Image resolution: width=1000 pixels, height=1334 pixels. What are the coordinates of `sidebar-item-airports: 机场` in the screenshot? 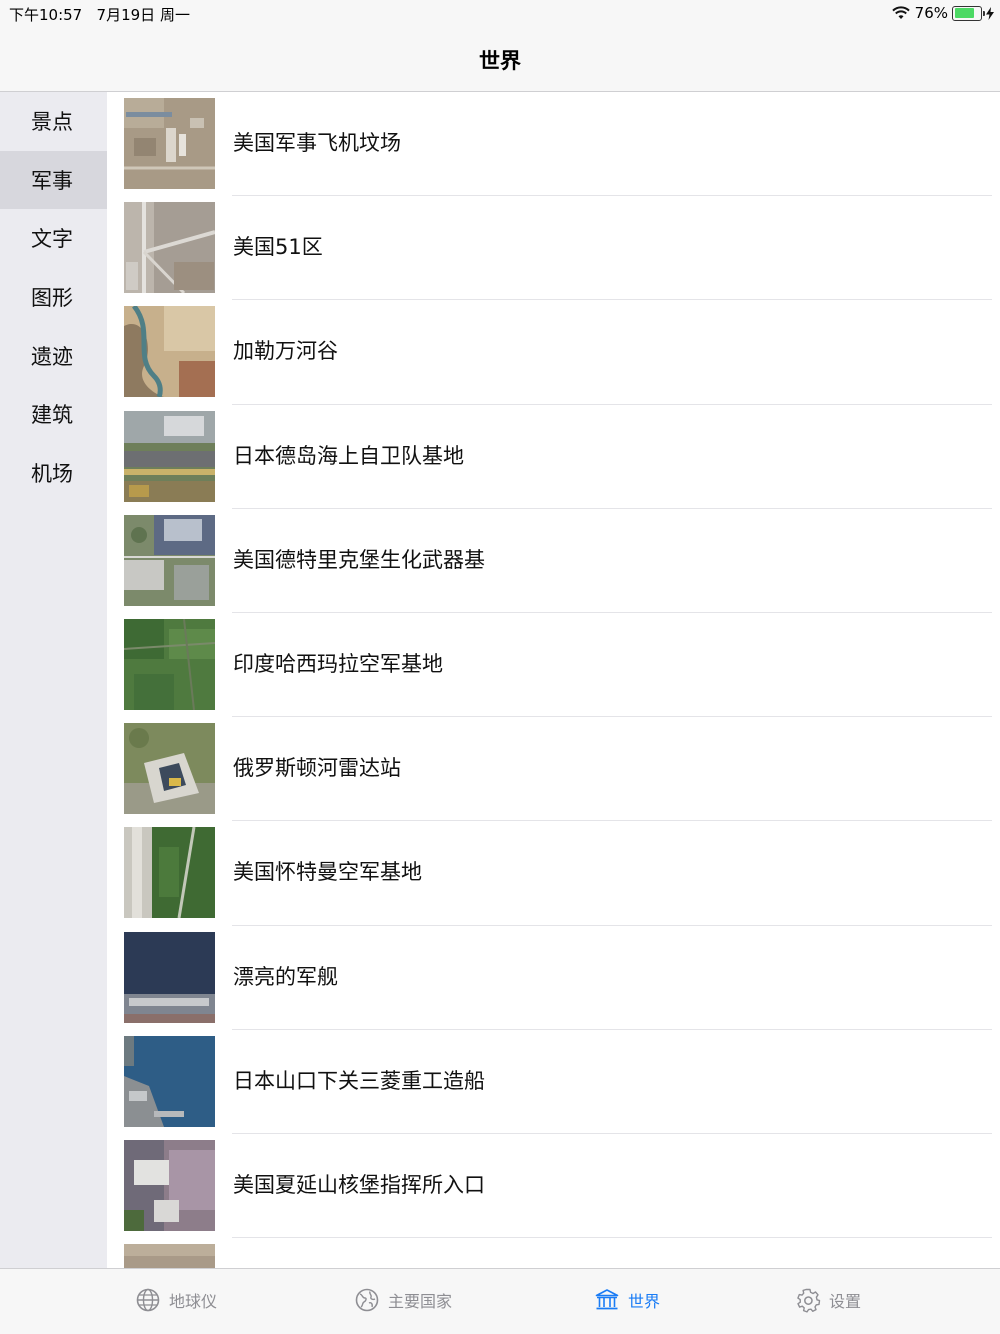 It's located at (53, 473).